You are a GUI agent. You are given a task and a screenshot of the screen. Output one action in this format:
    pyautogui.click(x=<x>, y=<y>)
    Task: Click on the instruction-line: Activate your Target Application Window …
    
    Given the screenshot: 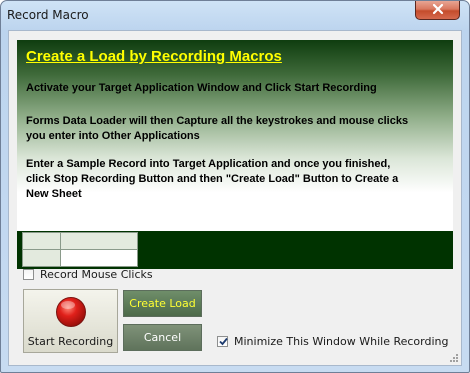 What is the action you would take?
    pyautogui.click(x=201, y=88)
    